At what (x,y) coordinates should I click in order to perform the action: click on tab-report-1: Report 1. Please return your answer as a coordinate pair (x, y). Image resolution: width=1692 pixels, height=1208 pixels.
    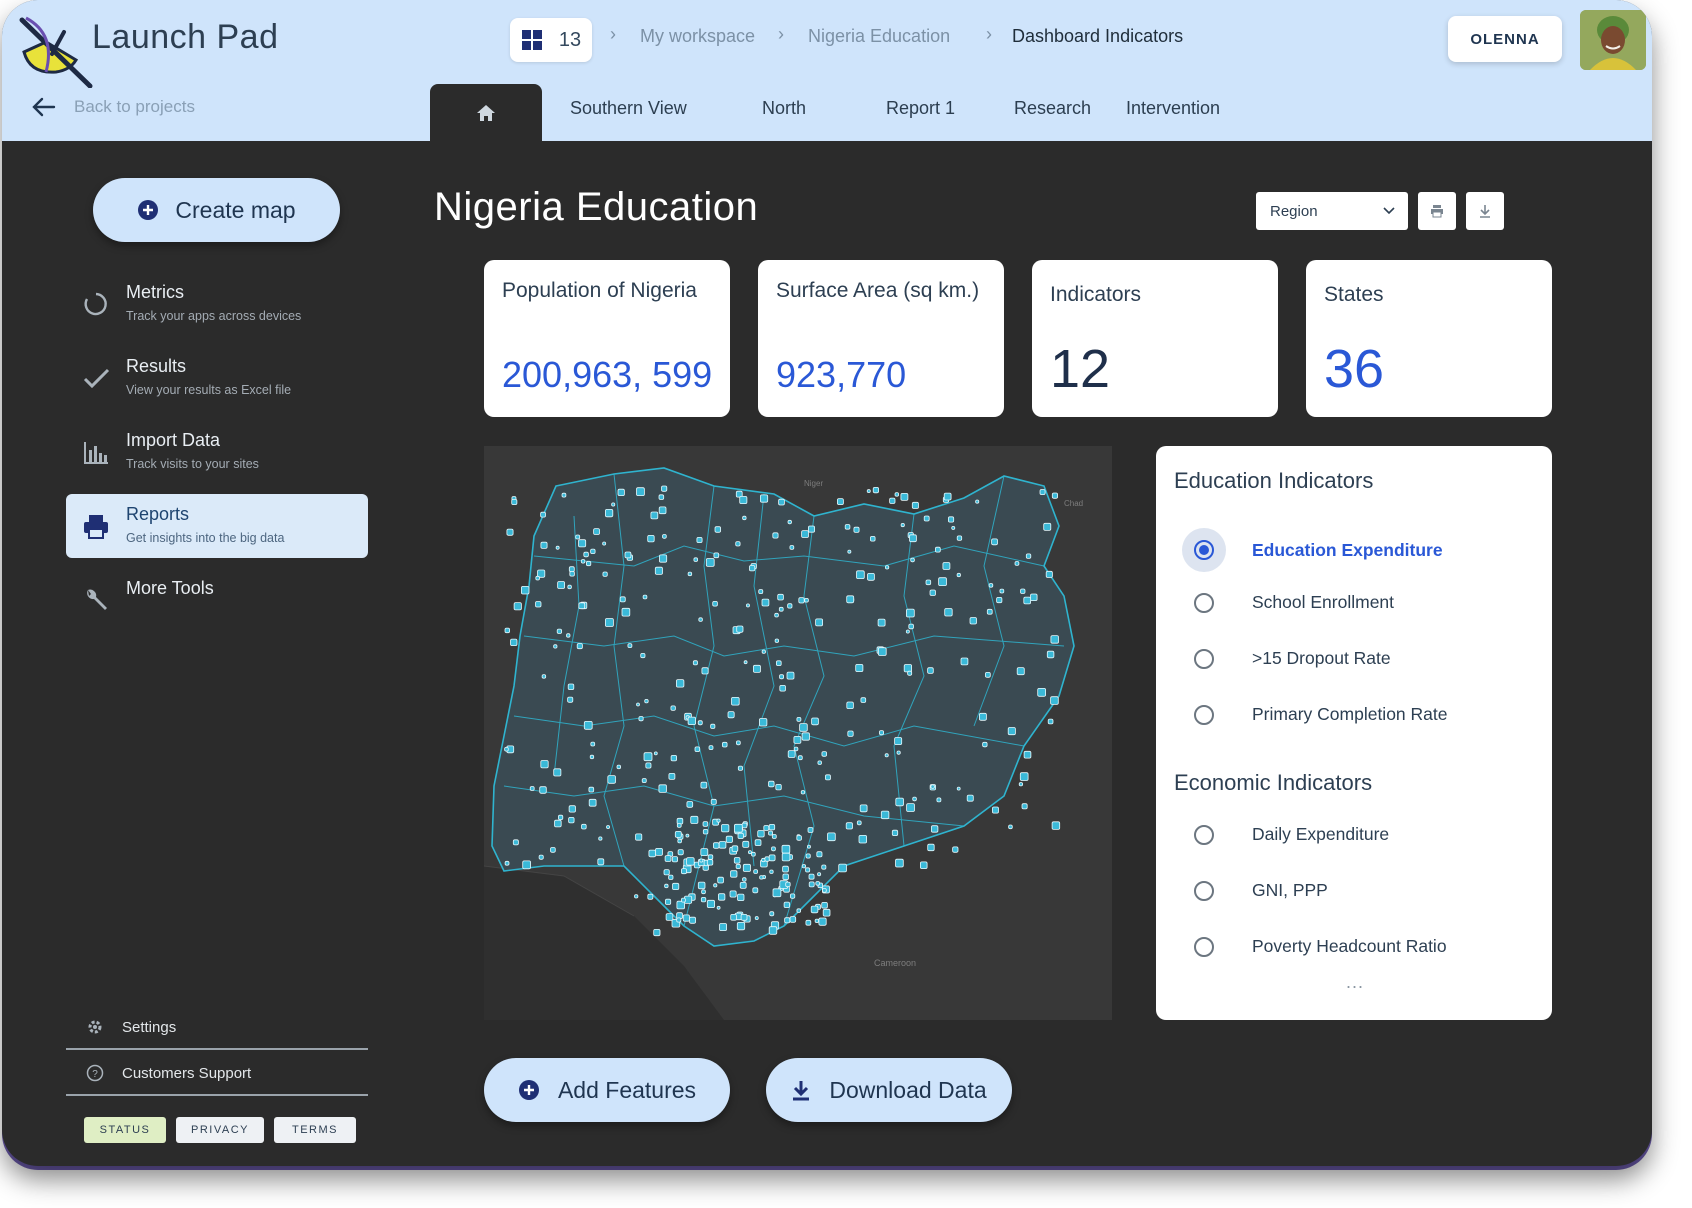
    Looking at the image, I should click on (920, 108).